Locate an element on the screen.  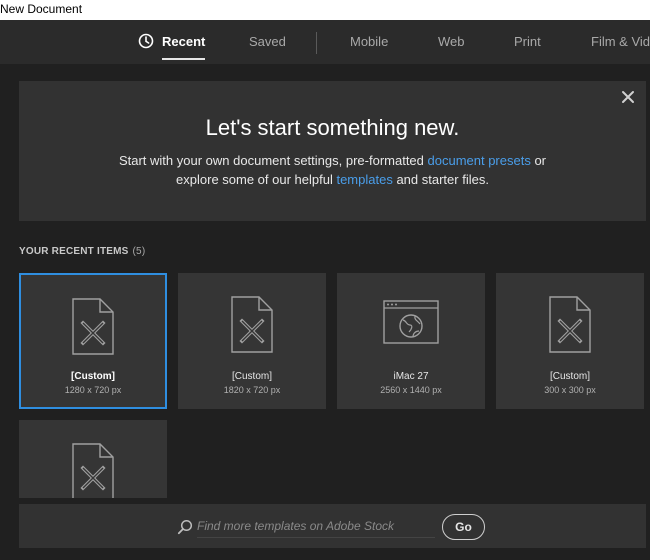
clock-icon is located at coordinates (146, 41).